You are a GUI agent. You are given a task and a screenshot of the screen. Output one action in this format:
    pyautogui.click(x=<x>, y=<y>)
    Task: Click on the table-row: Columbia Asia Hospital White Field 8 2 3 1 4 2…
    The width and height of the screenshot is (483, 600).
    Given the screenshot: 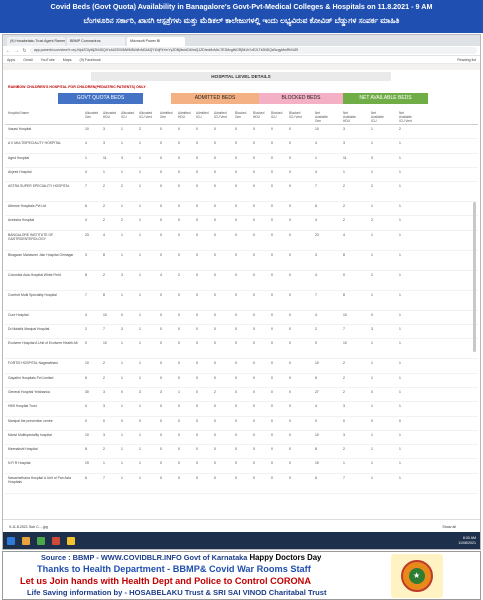 What is the action you would take?
    pyautogui.click(x=241, y=281)
    